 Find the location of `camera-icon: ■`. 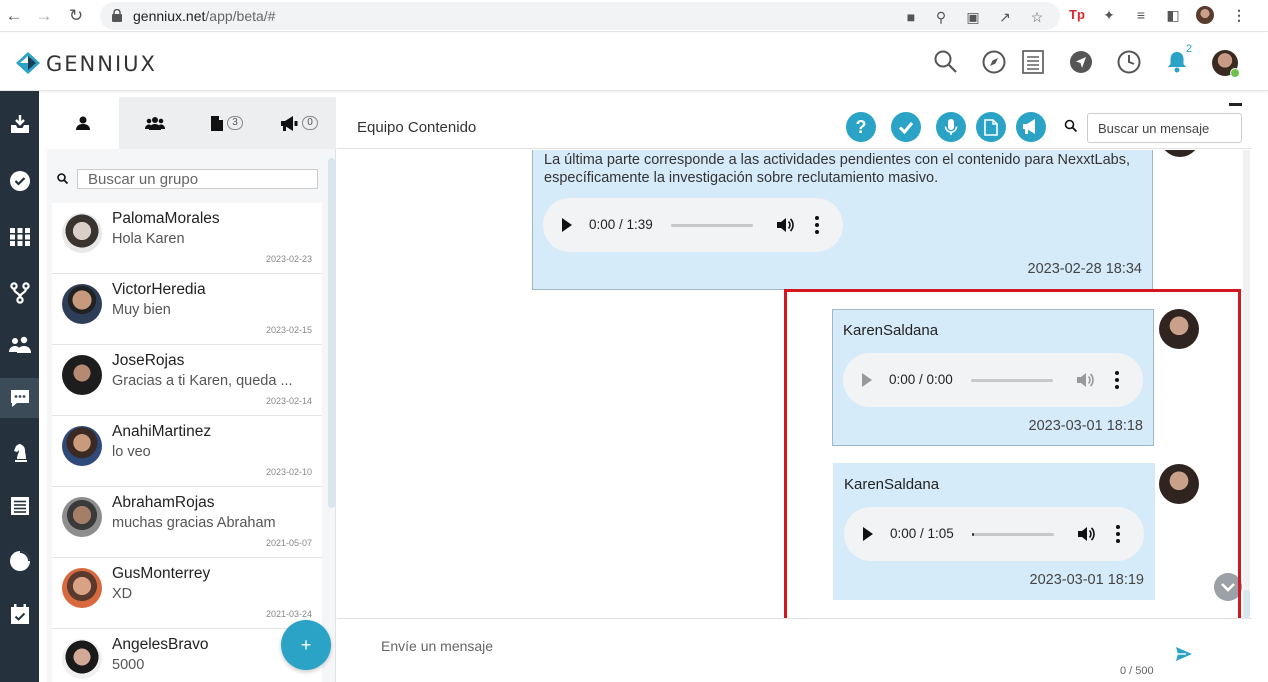

camera-icon: ■ is located at coordinates (911, 17).